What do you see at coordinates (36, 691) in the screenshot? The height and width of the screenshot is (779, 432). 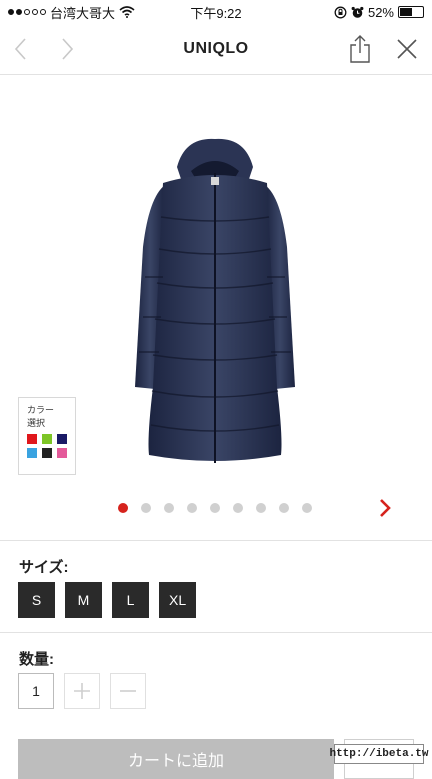 I see `quantity-input: 1` at bounding box center [36, 691].